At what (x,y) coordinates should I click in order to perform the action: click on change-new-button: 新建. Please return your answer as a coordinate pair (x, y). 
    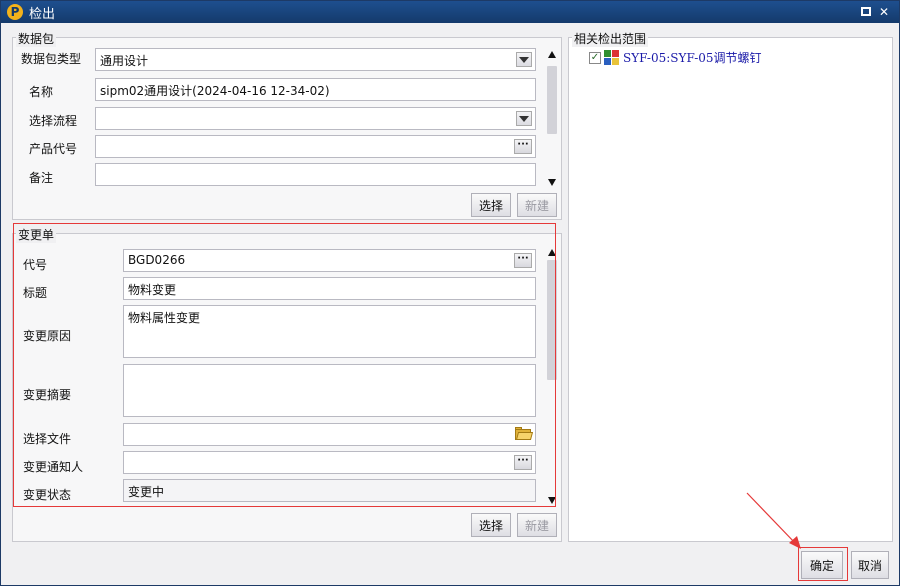
    Looking at the image, I should click on (537, 525).